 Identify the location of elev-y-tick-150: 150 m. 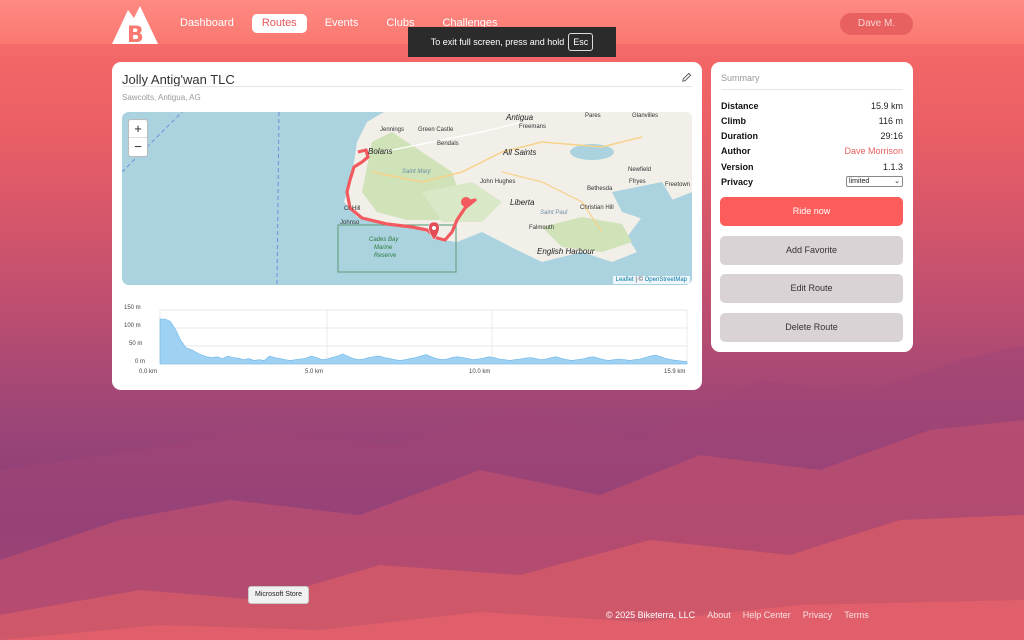
(132, 308).